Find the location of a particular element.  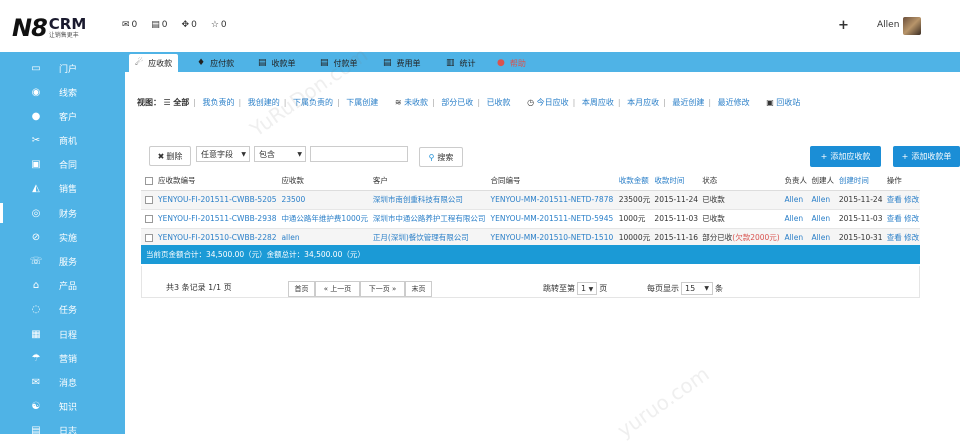

view-partial: 部分已收 is located at coordinates (457, 102).